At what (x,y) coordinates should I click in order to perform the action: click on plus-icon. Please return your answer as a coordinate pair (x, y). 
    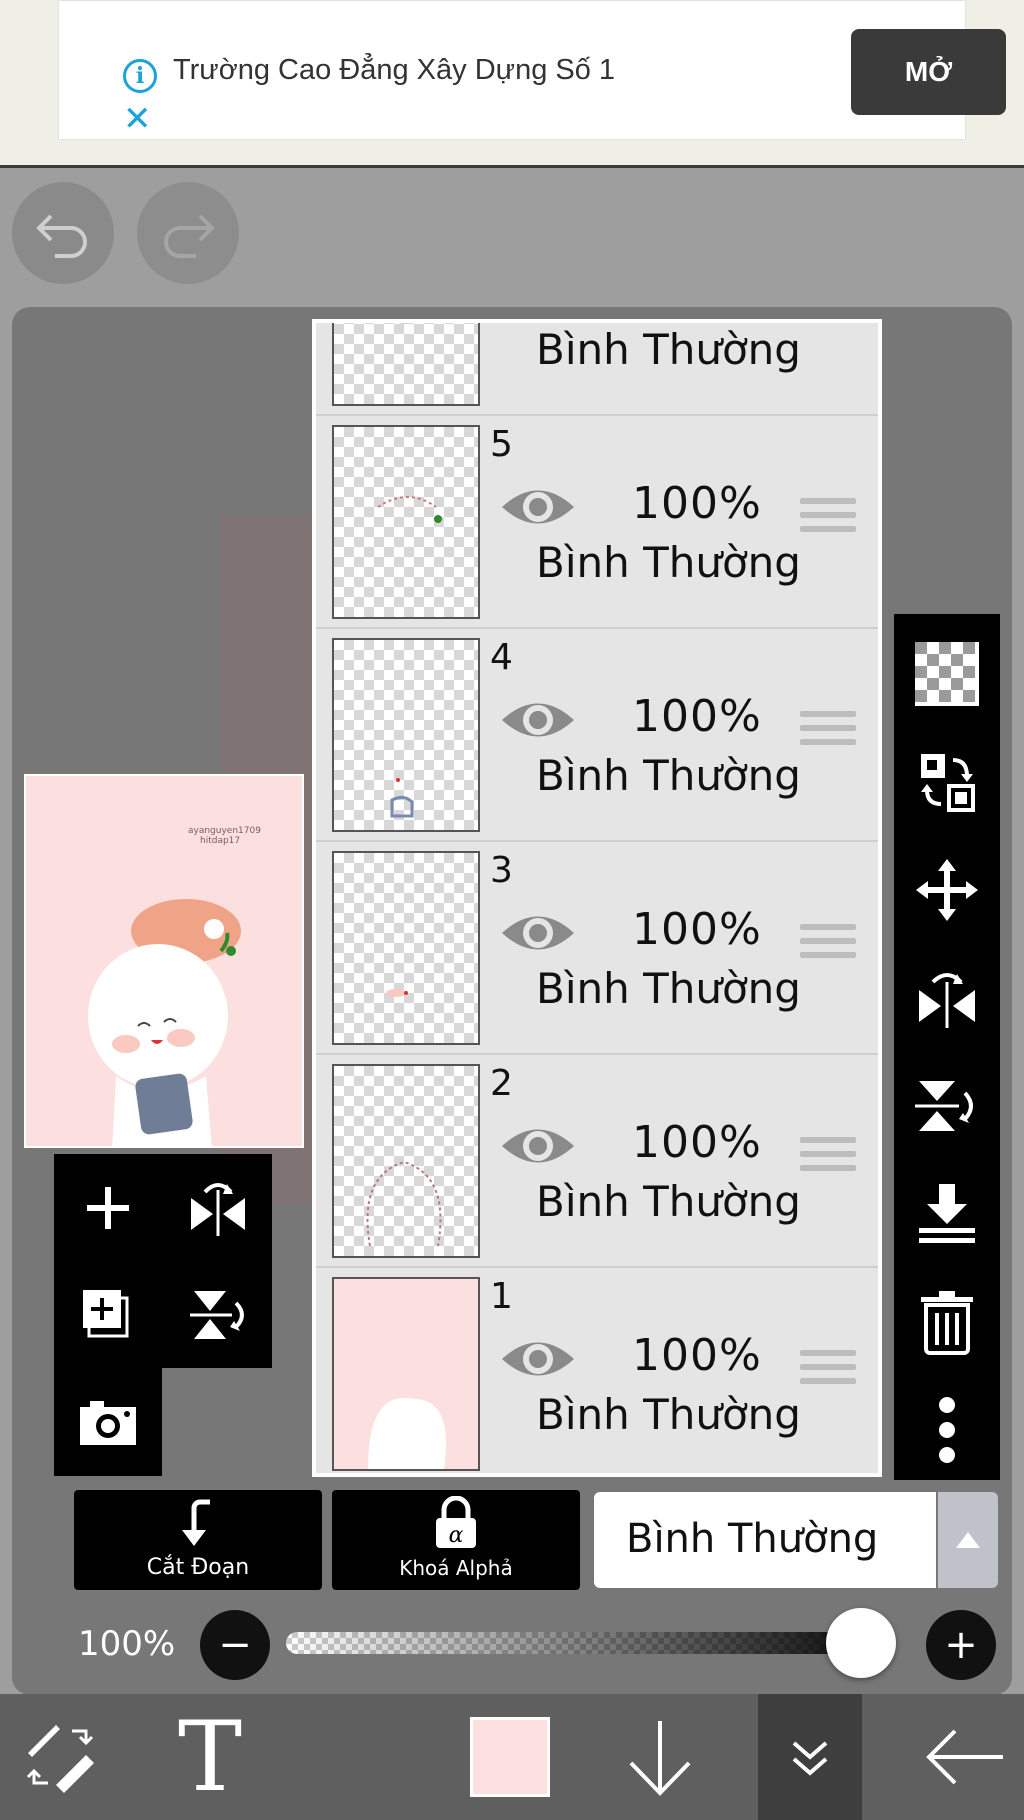
    Looking at the image, I should click on (108, 1208).